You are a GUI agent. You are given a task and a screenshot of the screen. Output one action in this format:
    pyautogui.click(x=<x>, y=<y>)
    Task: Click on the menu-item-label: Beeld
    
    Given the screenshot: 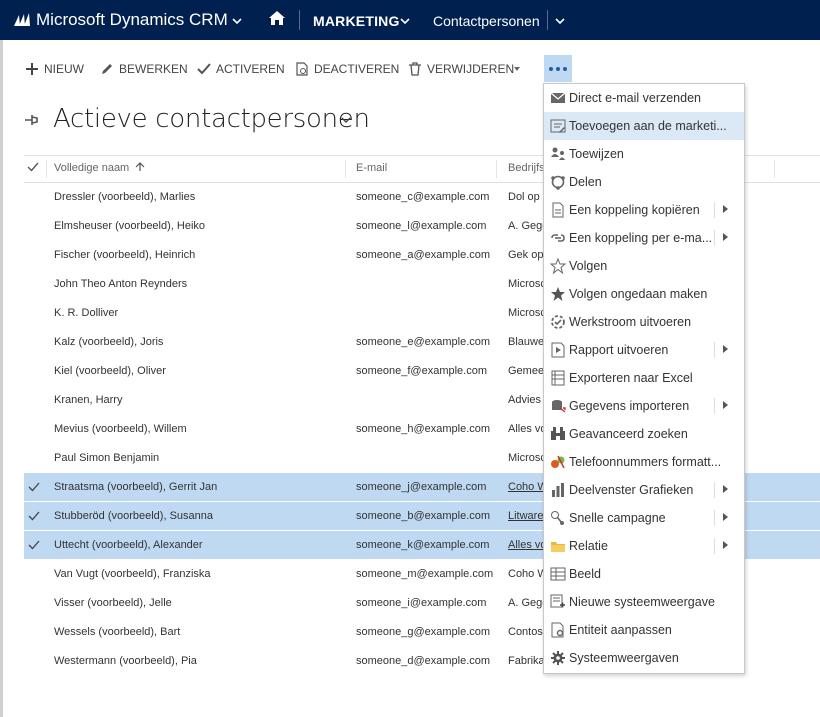 What is the action you would take?
    pyautogui.click(x=585, y=574)
    